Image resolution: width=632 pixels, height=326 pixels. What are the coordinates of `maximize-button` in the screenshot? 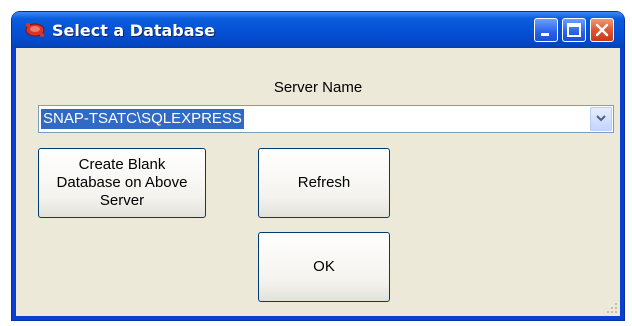 It's located at (574, 30).